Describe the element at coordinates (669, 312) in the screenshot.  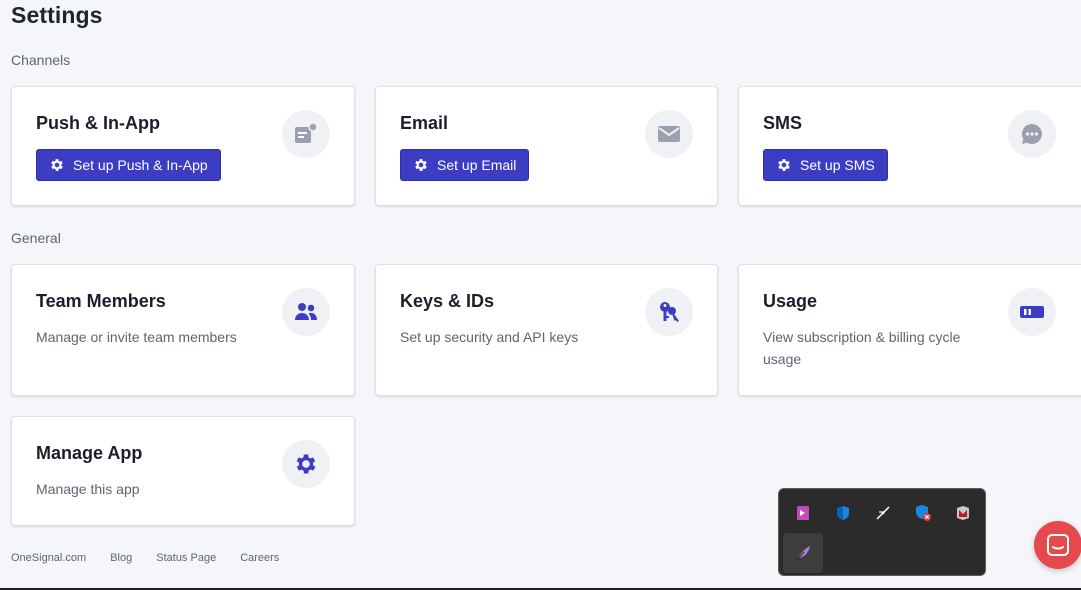
I see `keys-icon` at that location.